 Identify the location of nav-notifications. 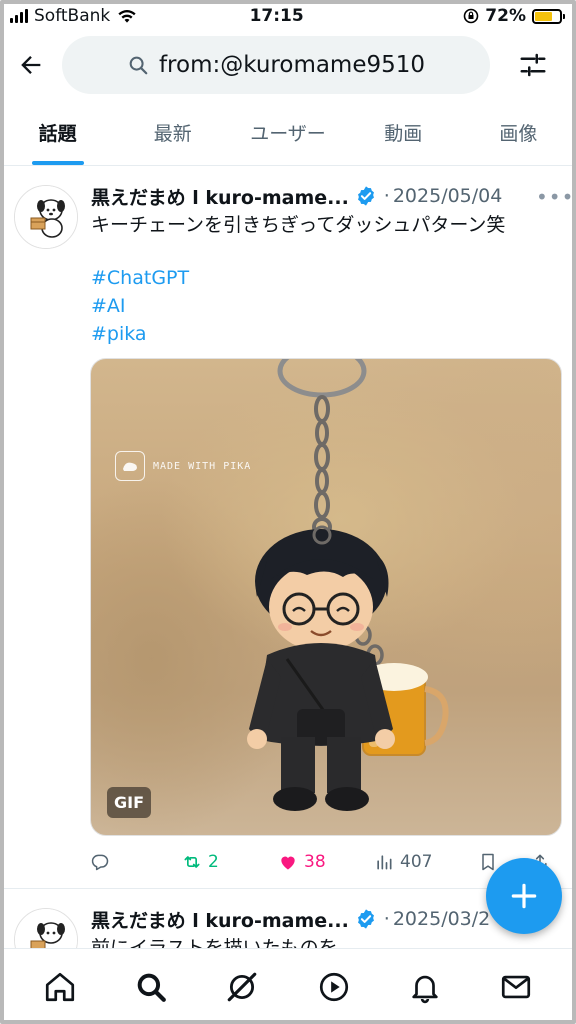
(425, 987).